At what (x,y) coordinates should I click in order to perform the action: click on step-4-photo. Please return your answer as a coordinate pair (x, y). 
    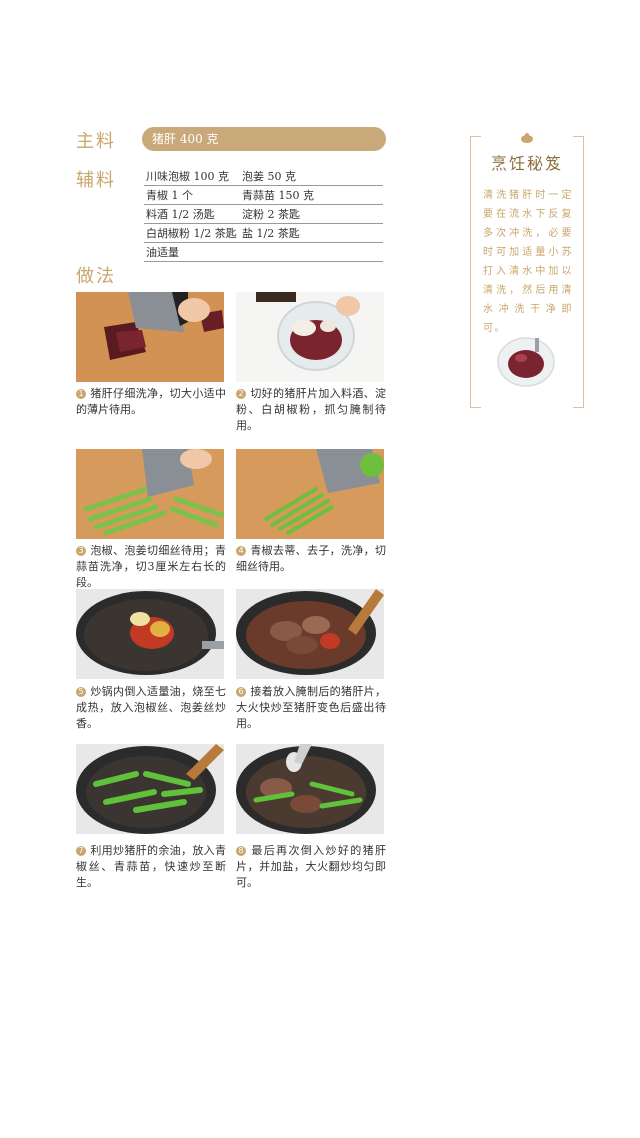
    Looking at the image, I should click on (310, 494).